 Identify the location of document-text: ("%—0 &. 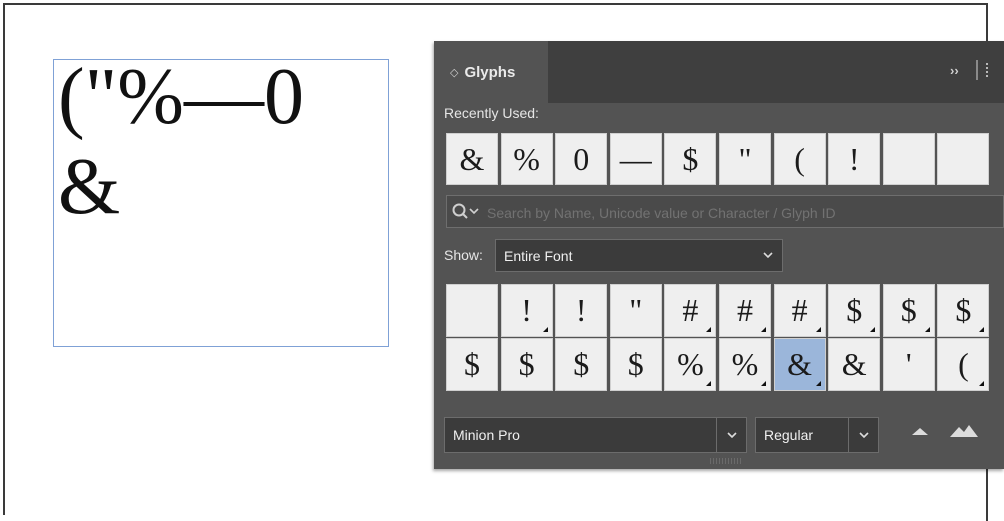
(181, 142).